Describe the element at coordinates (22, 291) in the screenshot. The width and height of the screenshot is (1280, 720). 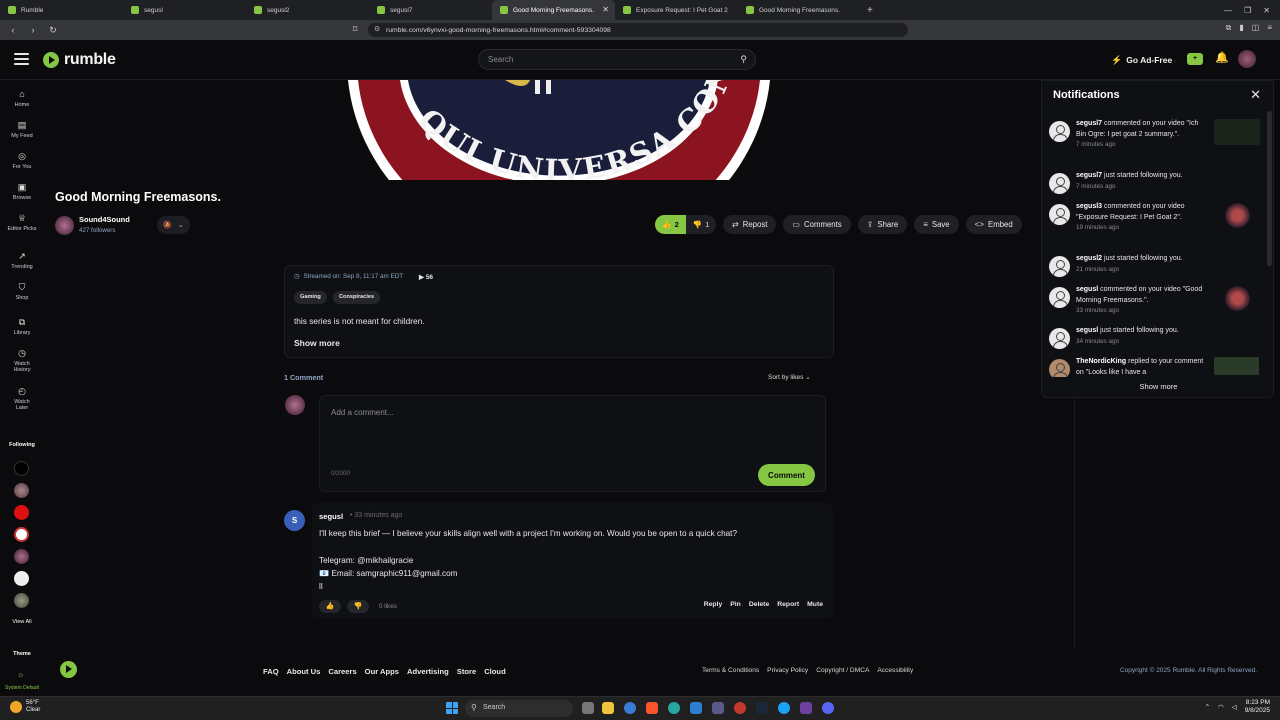
I see `sidebar-item-shop: ⛉ Shop` at that location.